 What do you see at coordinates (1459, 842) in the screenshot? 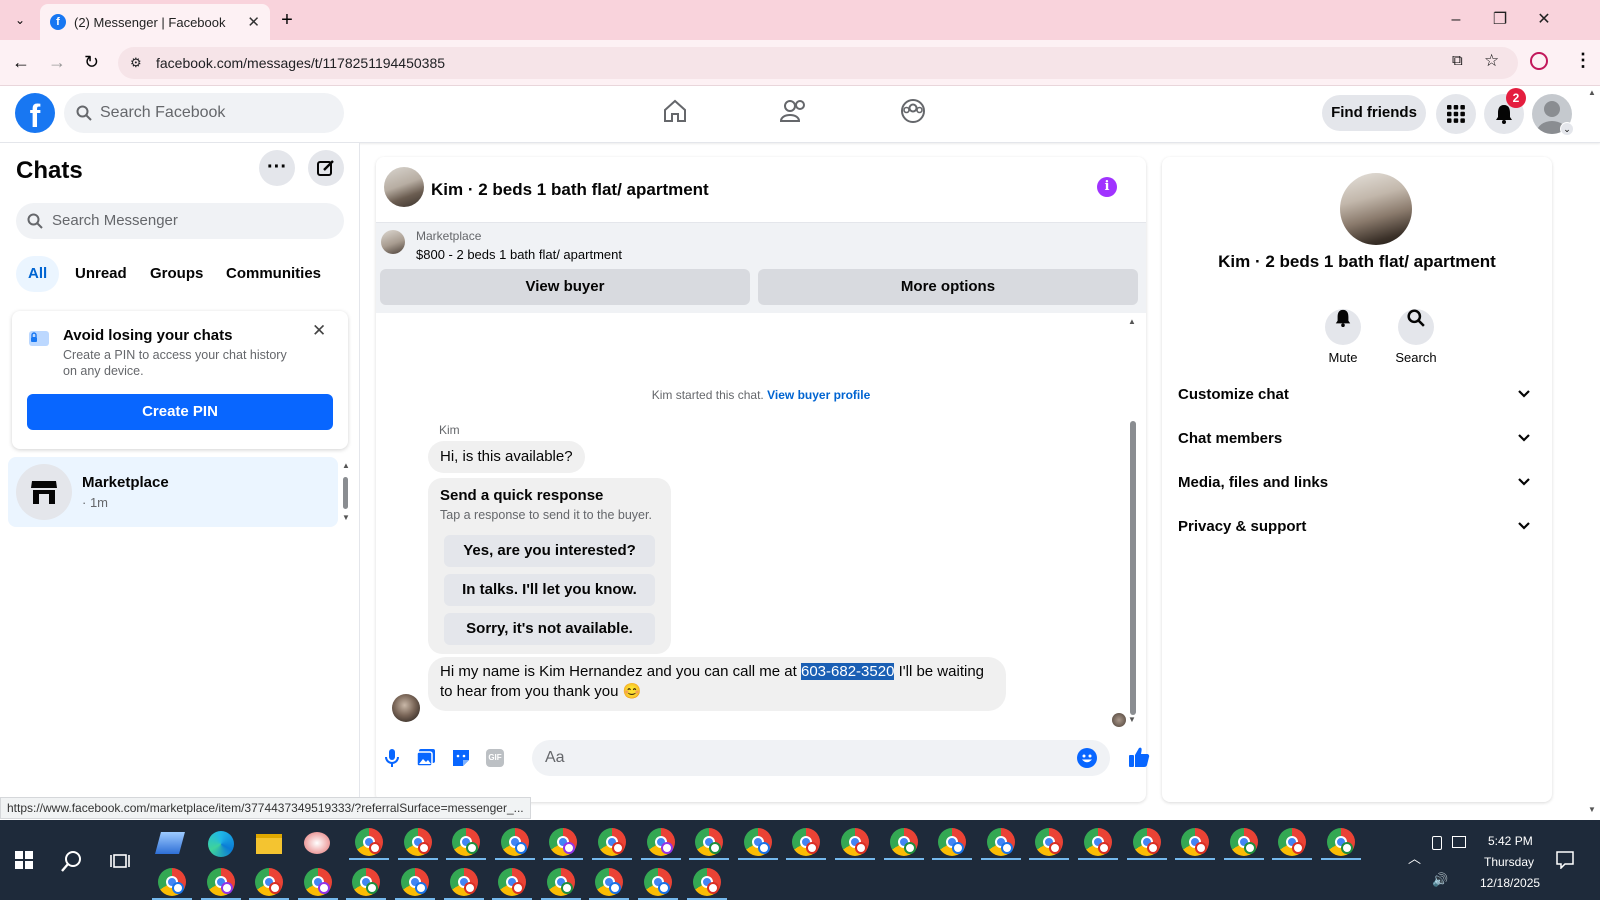
I see `network-icon` at bounding box center [1459, 842].